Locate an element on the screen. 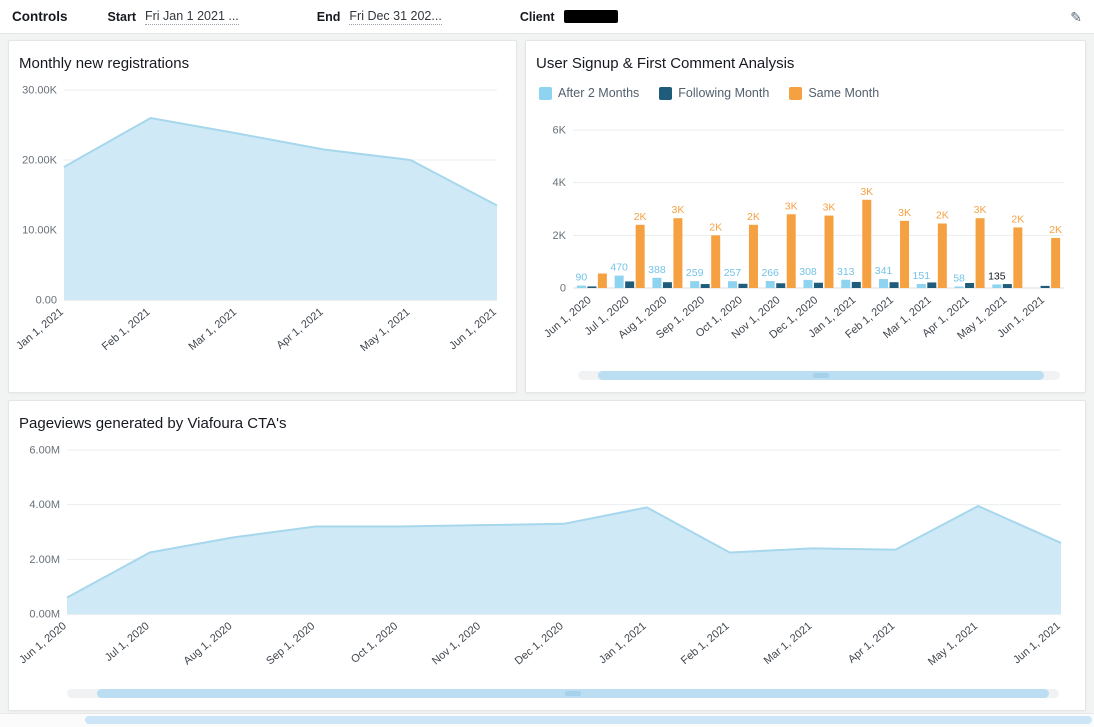 The image size is (1094, 727). legend-item: Following Month is located at coordinates (714, 93).